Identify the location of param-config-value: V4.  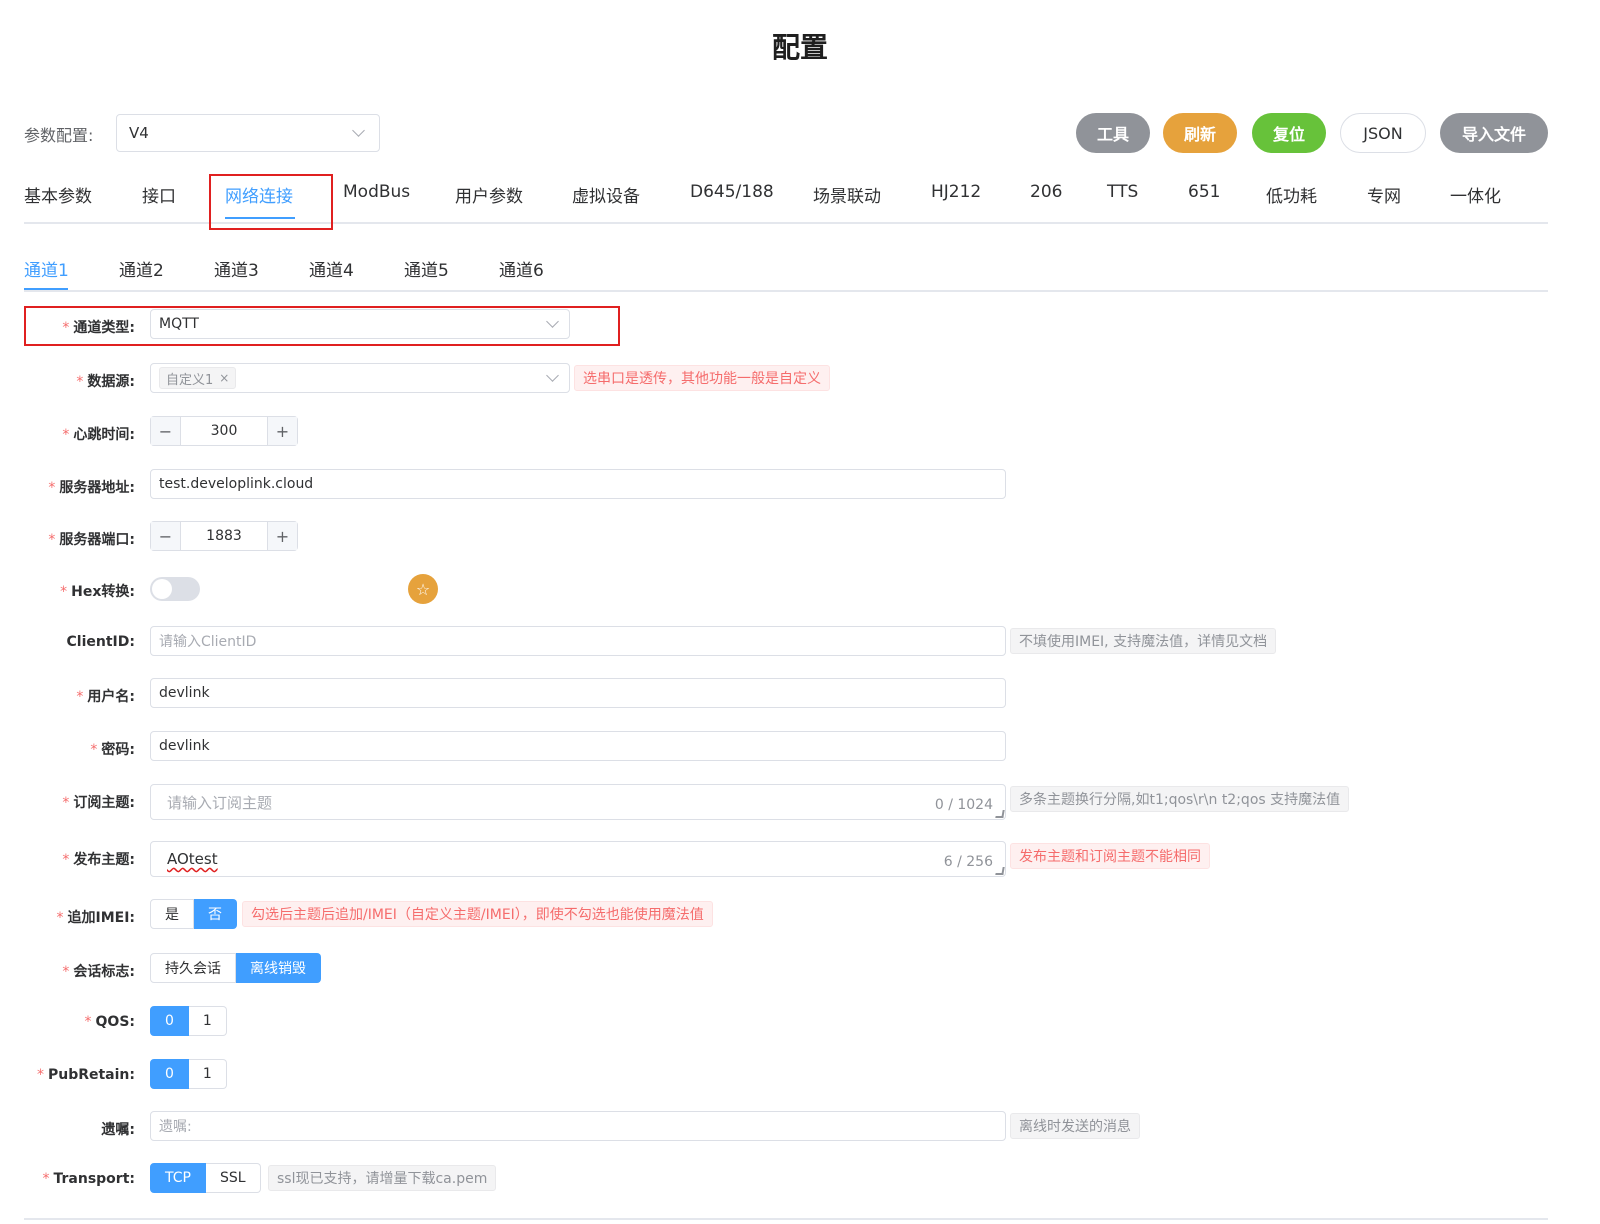
(139, 133).